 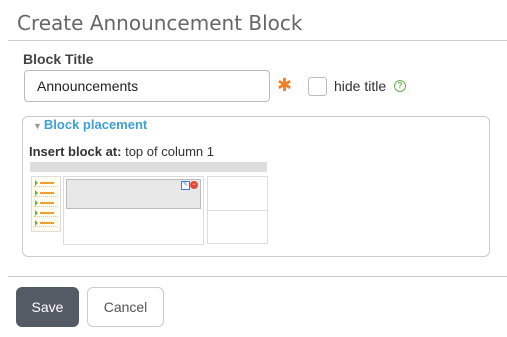 What do you see at coordinates (257, 276) in the screenshot?
I see `footer-divider` at bounding box center [257, 276].